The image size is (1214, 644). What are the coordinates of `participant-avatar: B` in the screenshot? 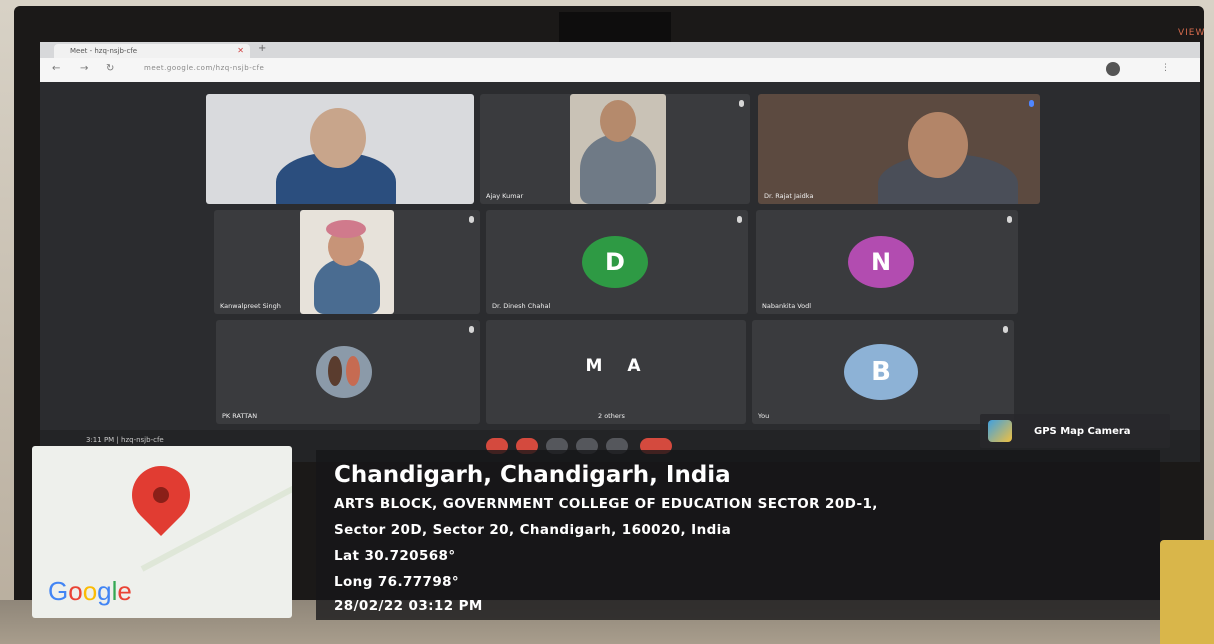 It's located at (881, 372).